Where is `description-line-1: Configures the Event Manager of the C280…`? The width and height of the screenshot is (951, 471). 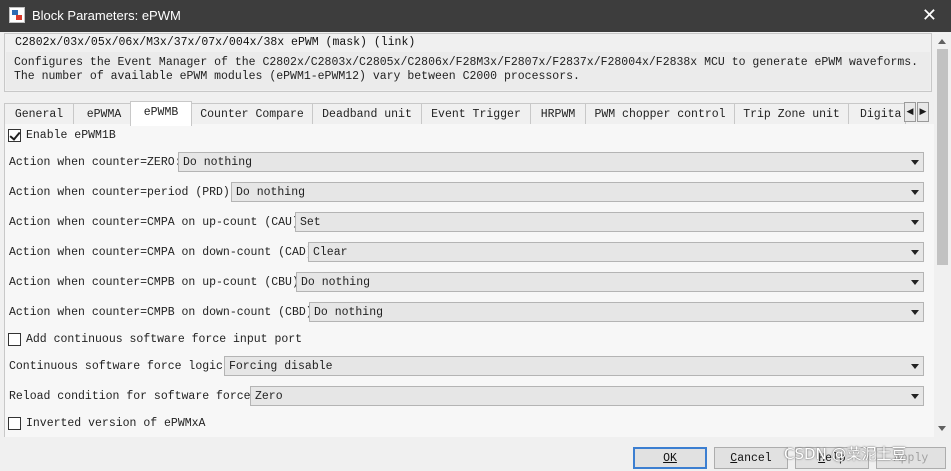 description-line-1: Configures the Event Manager of the C280… is located at coordinates (466, 62).